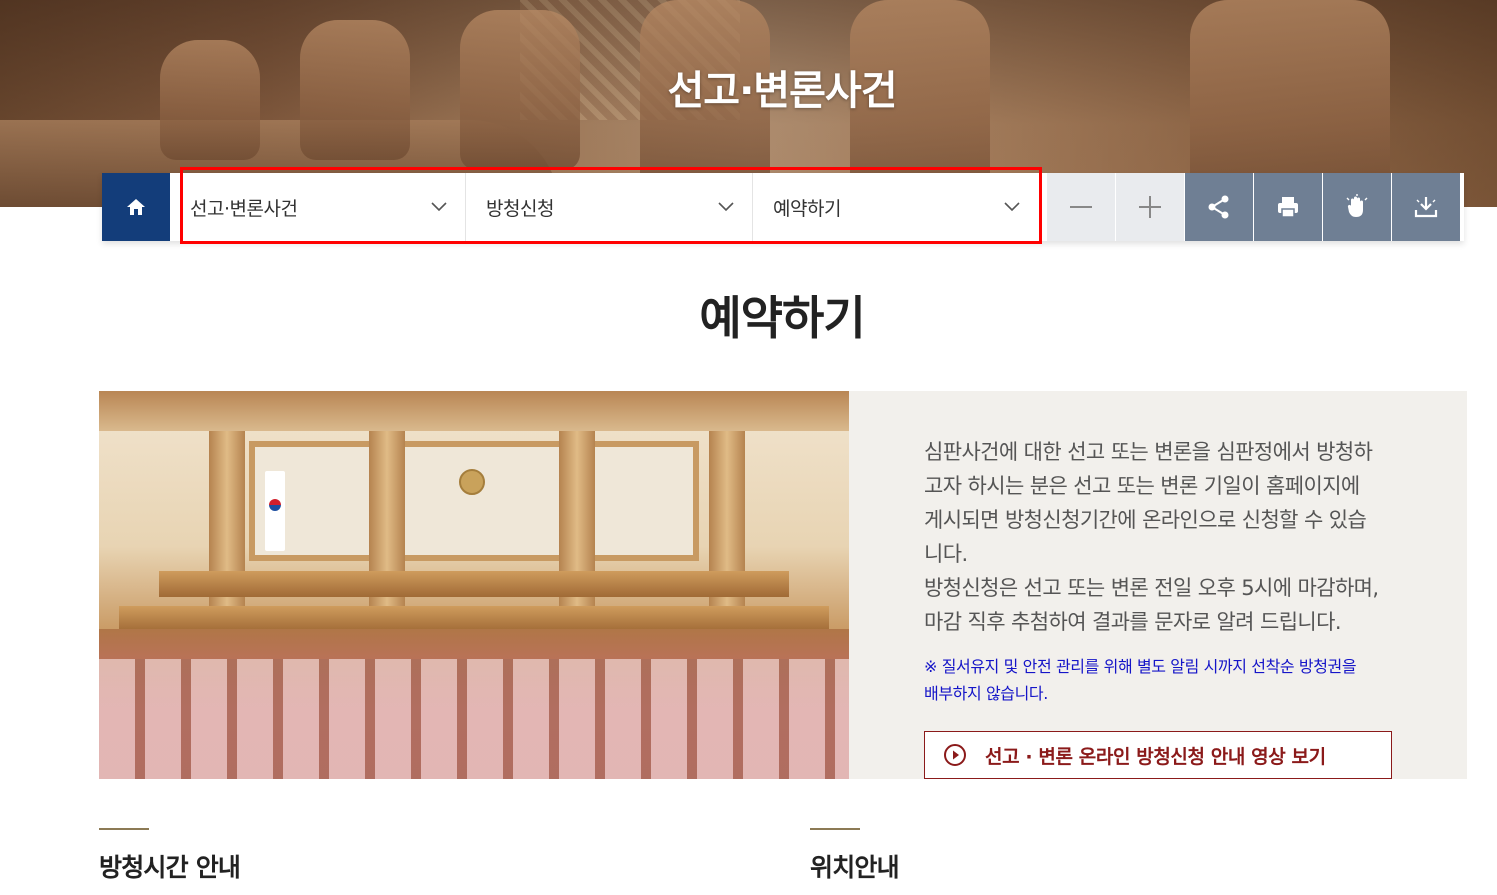 This screenshot has width=1497, height=895. I want to click on photo-judges-bench, so click(474, 584).